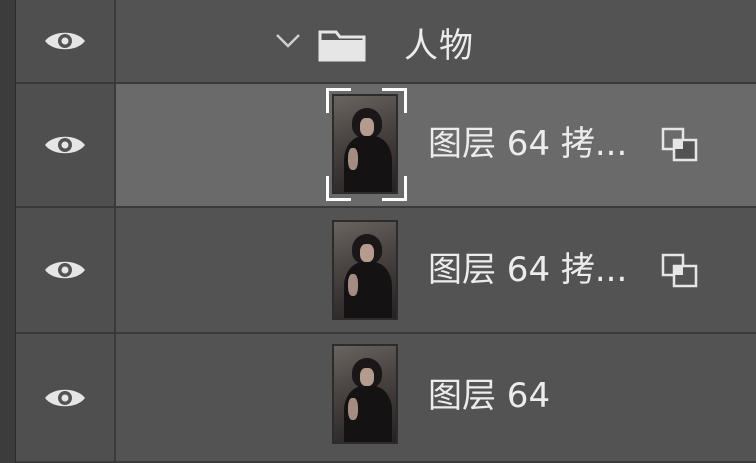 The height and width of the screenshot is (463, 756). Describe the element at coordinates (288, 43) in the screenshot. I see `chevron-down-icon` at that location.